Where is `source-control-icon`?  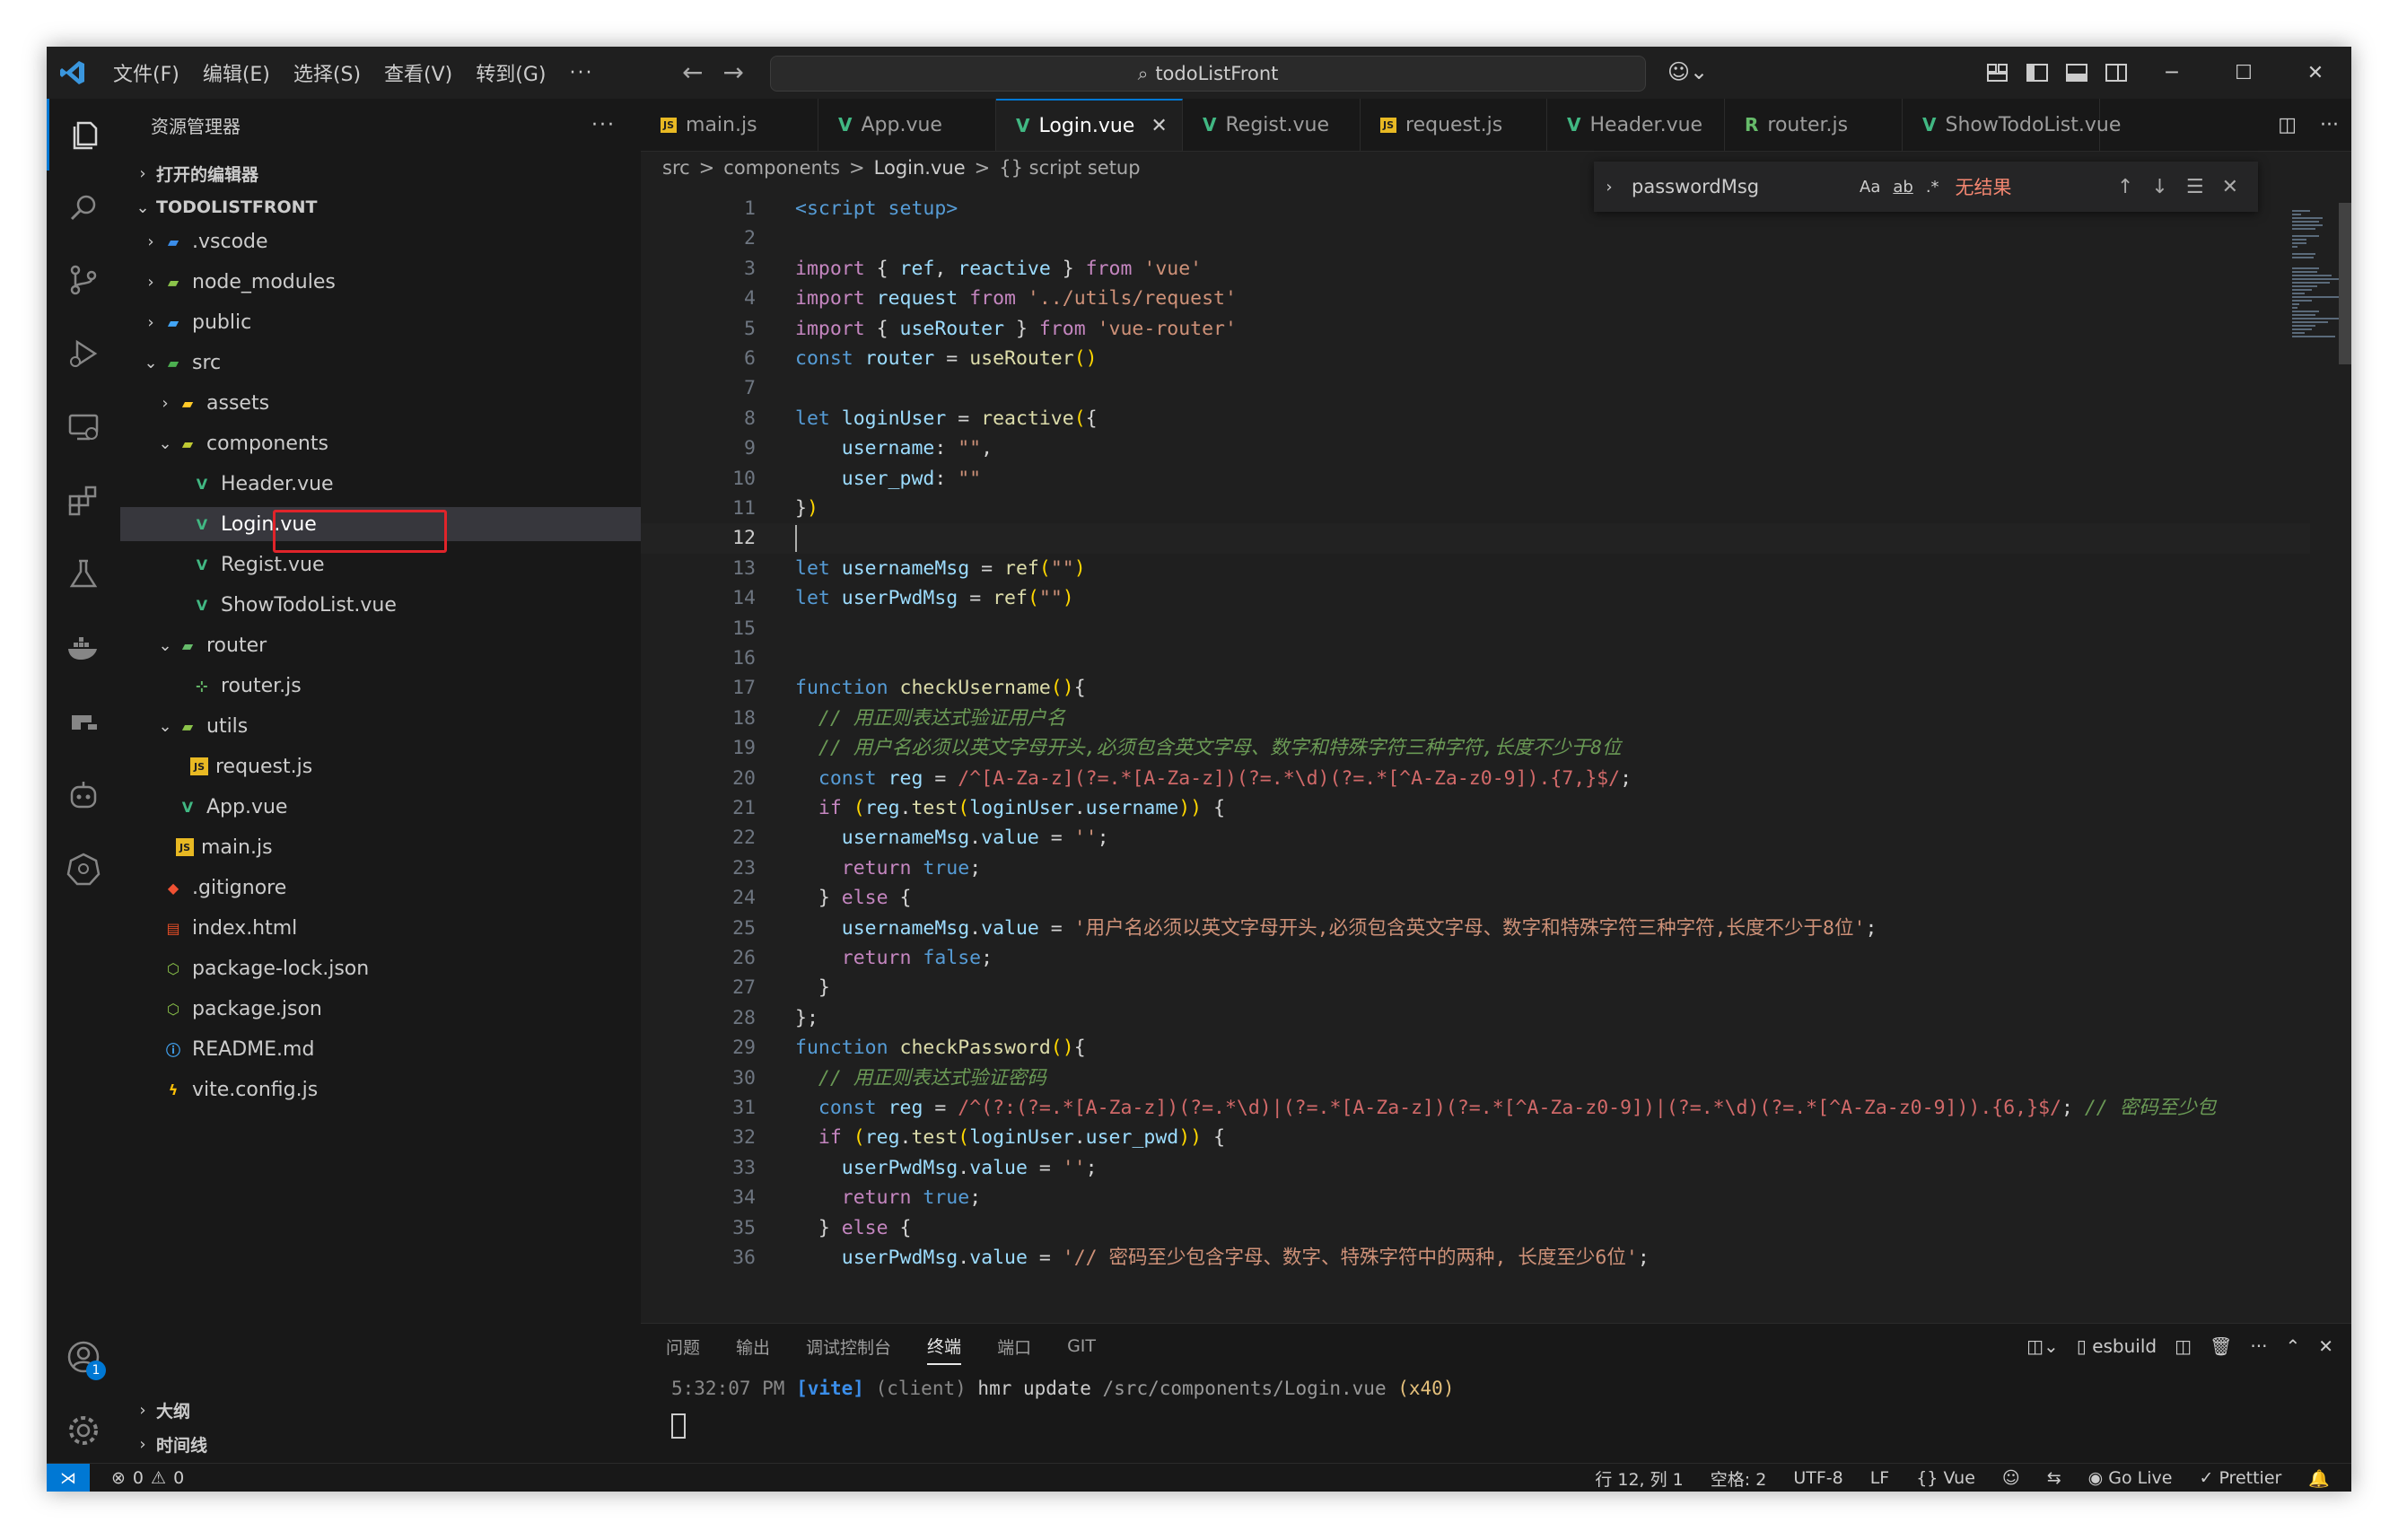 source-control-icon is located at coordinates (84, 280).